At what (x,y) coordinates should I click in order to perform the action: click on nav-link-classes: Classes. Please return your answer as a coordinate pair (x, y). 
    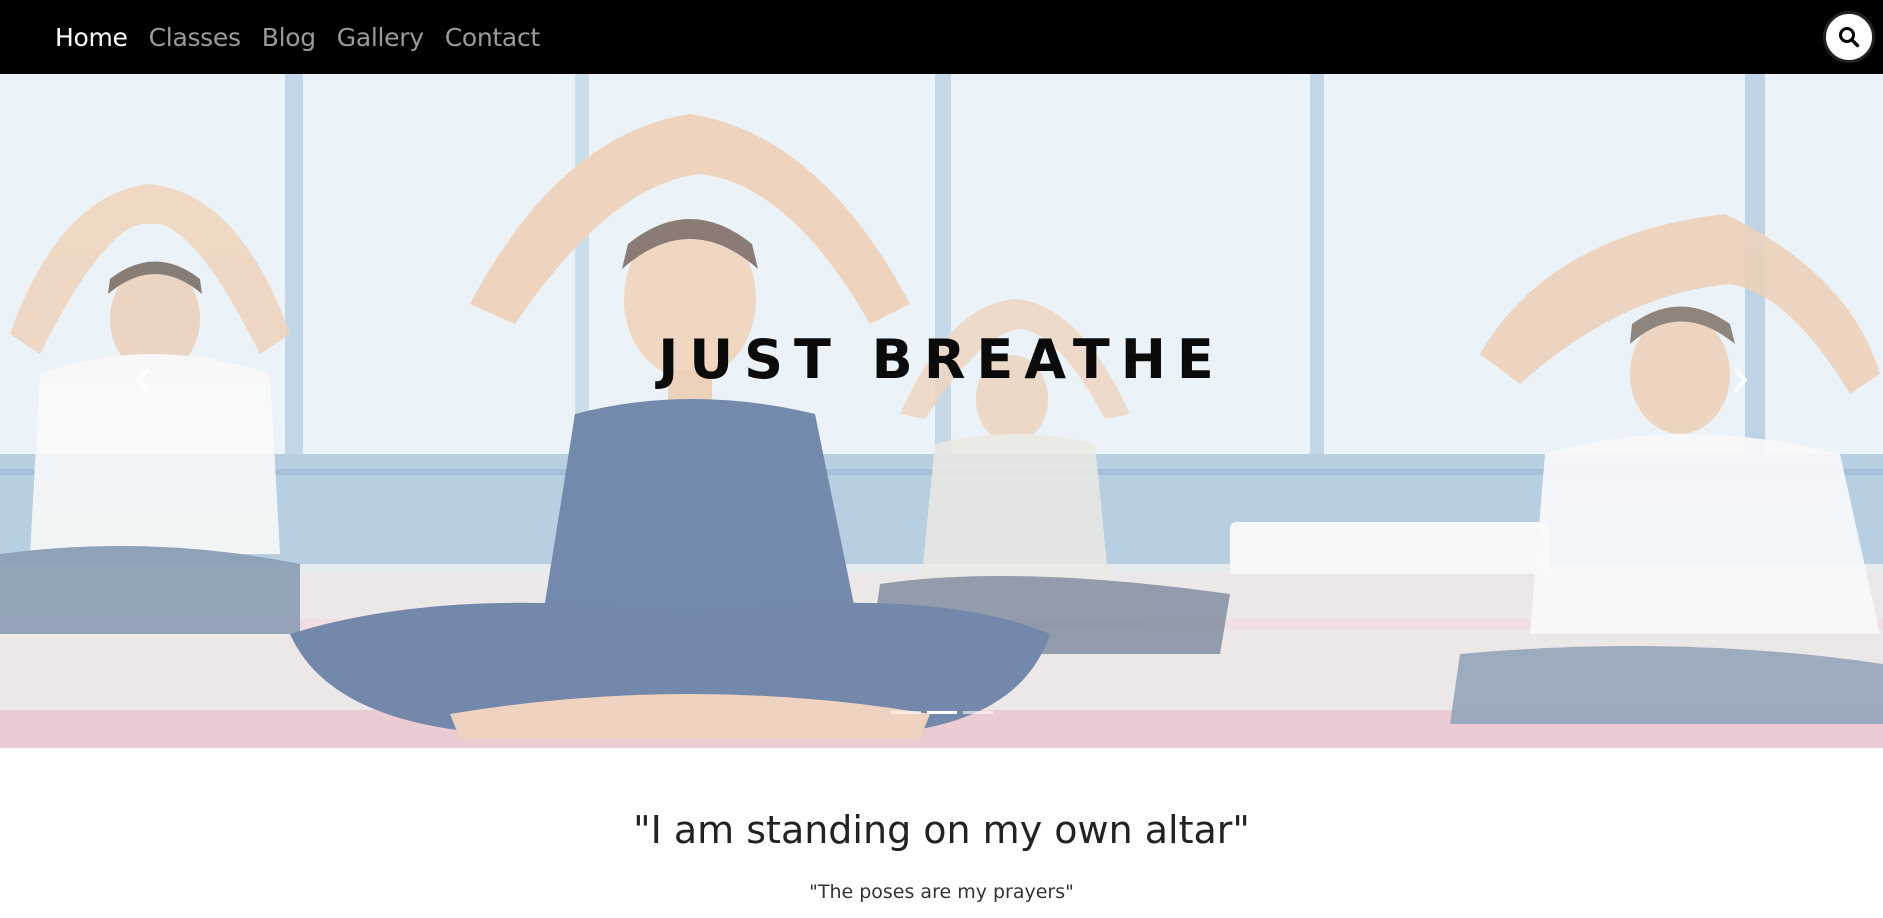
    Looking at the image, I should click on (195, 37).